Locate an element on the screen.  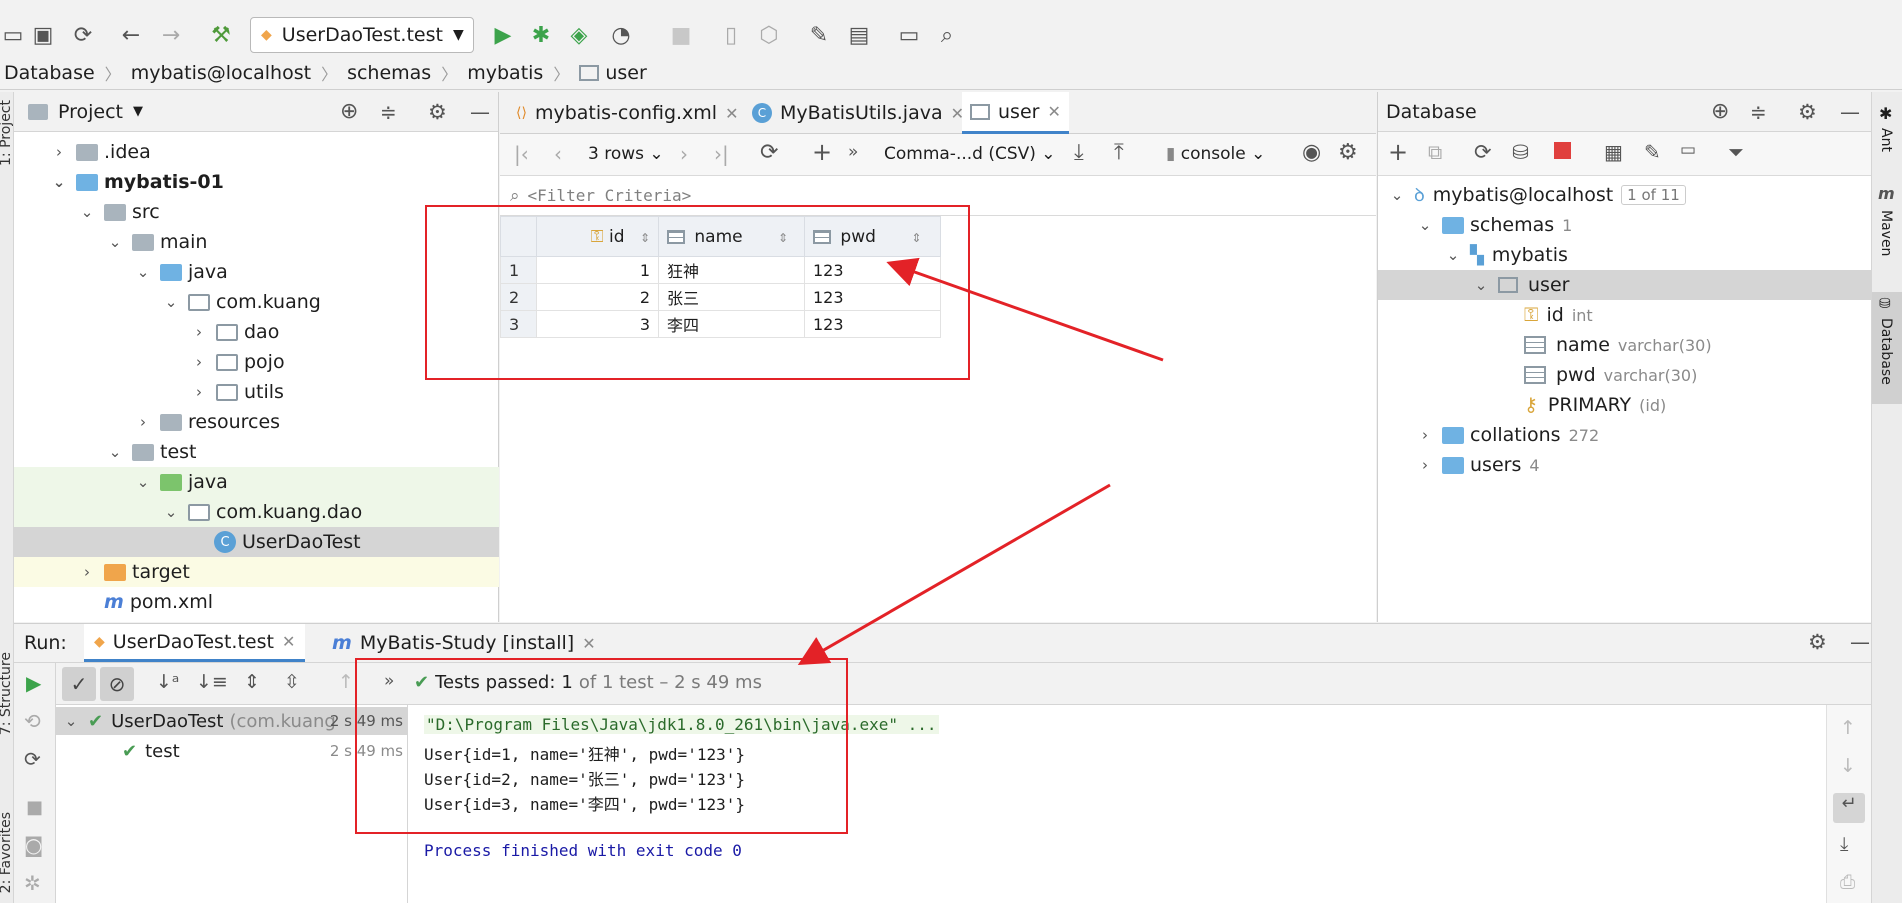
arrow-to-table is located at coordinates (1025, 309).